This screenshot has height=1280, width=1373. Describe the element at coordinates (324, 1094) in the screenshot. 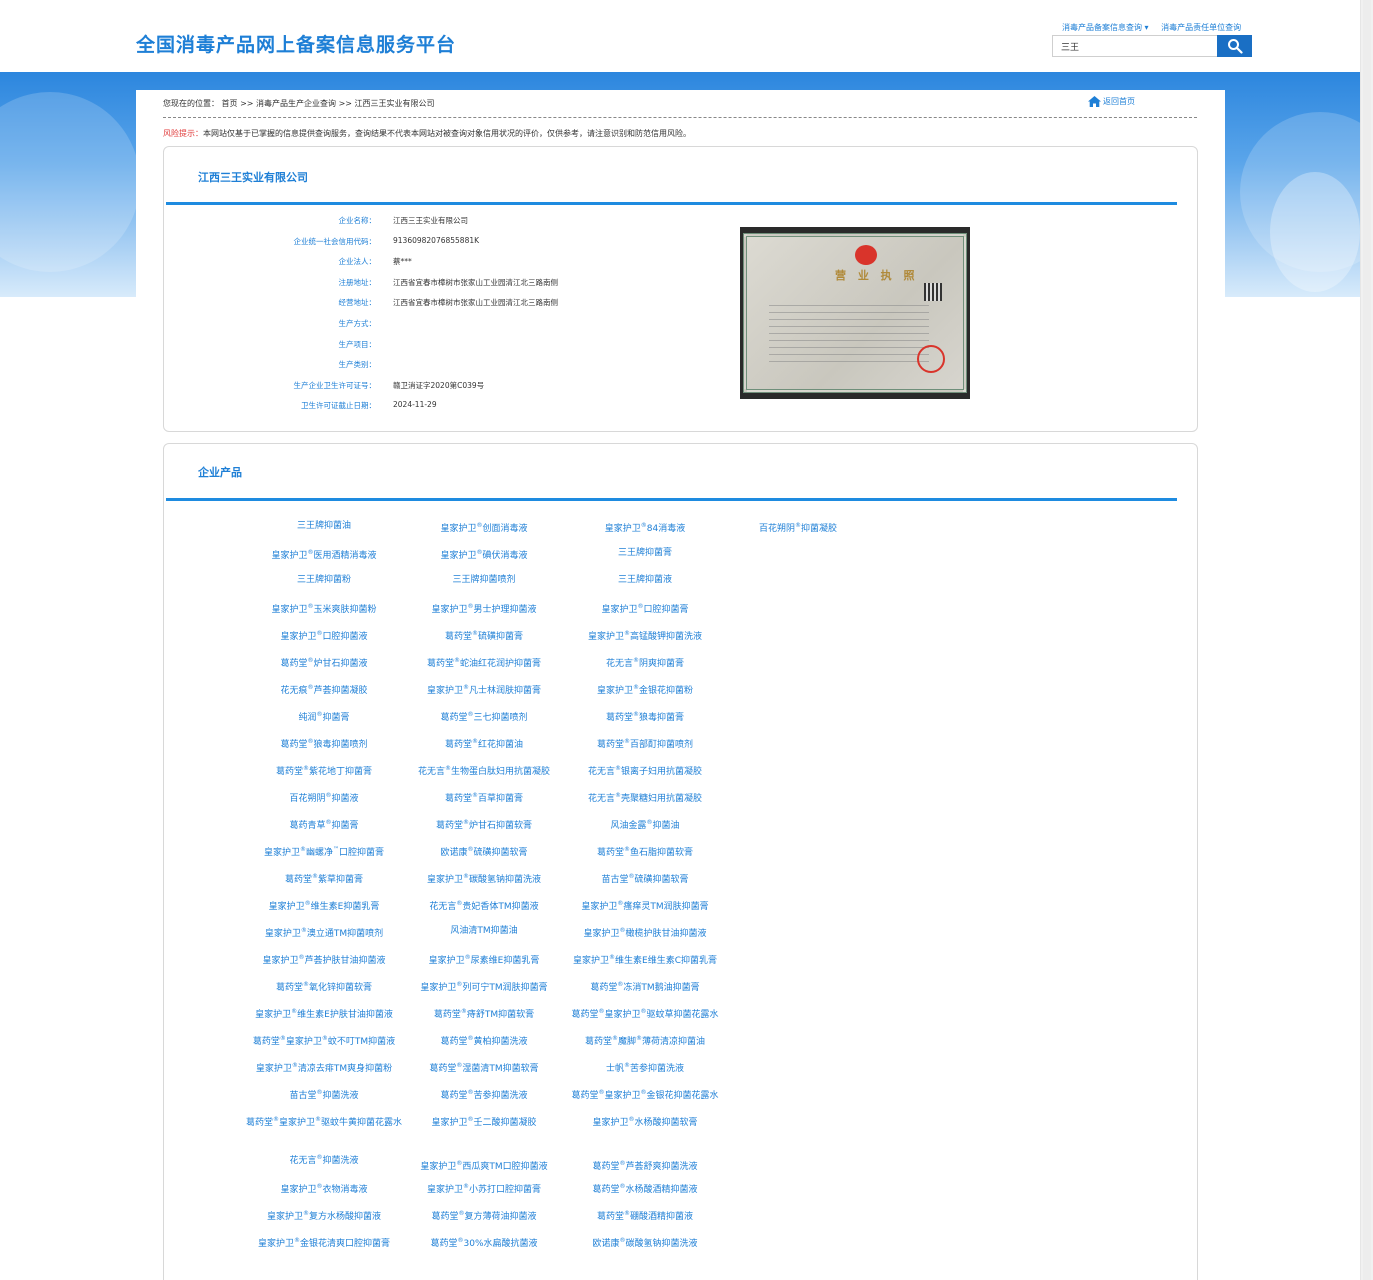

I see `product-link: 苗古堂®抑菌洗液` at that location.